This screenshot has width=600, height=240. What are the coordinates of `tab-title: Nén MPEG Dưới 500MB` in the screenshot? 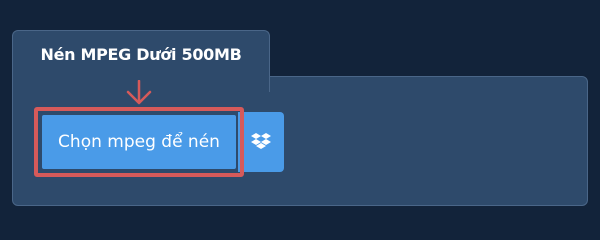 It's located at (141, 54).